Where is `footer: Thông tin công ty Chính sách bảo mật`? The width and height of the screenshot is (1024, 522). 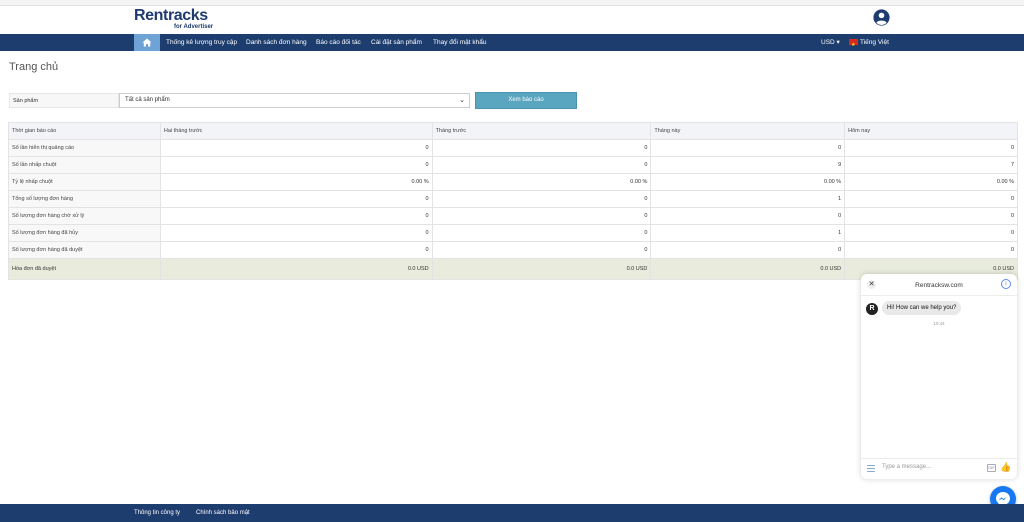
footer: Thông tin công ty Chính sách bảo mật is located at coordinates (512, 513).